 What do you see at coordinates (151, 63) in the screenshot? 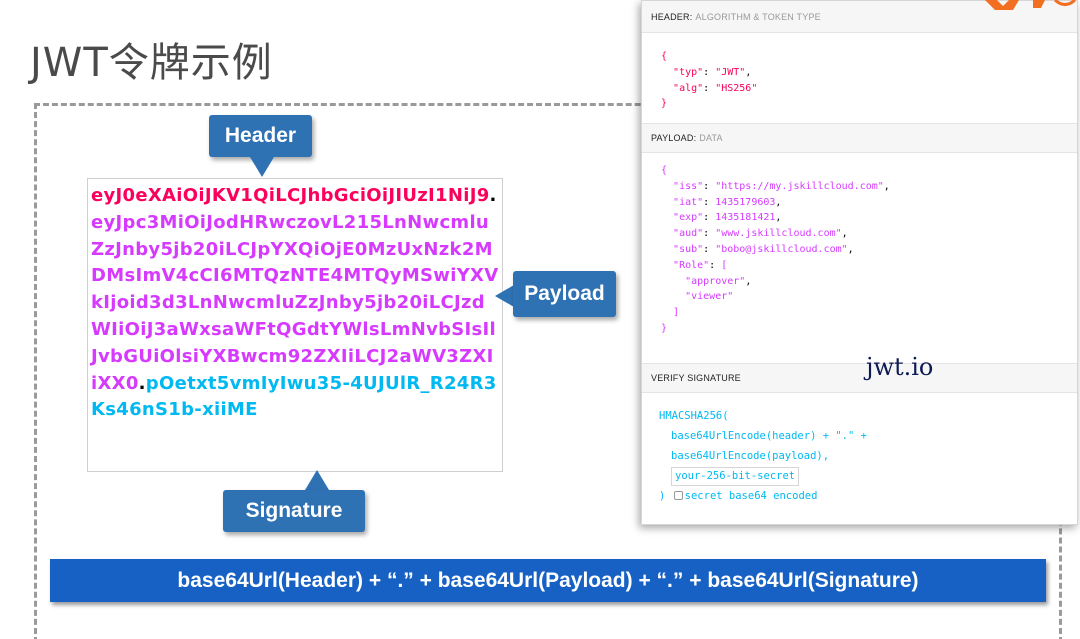
I see `slide-title: JWT令牌示例` at bounding box center [151, 63].